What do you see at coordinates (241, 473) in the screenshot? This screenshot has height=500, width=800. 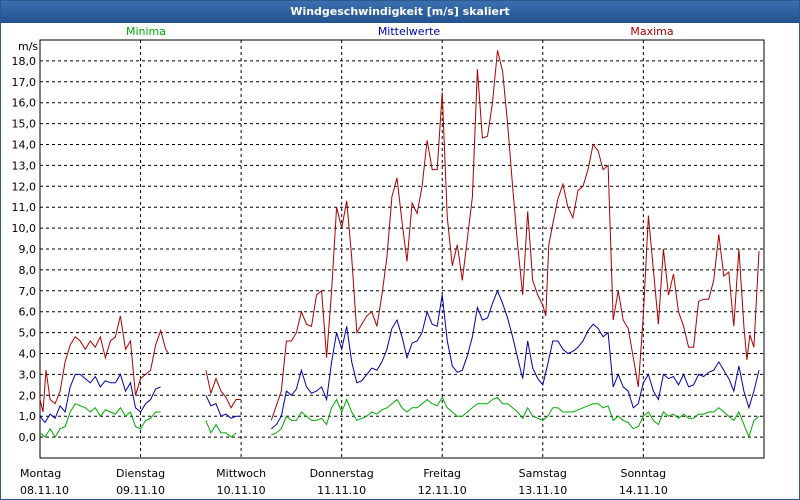 I see `x-day-label: Mittwoch` at bounding box center [241, 473].